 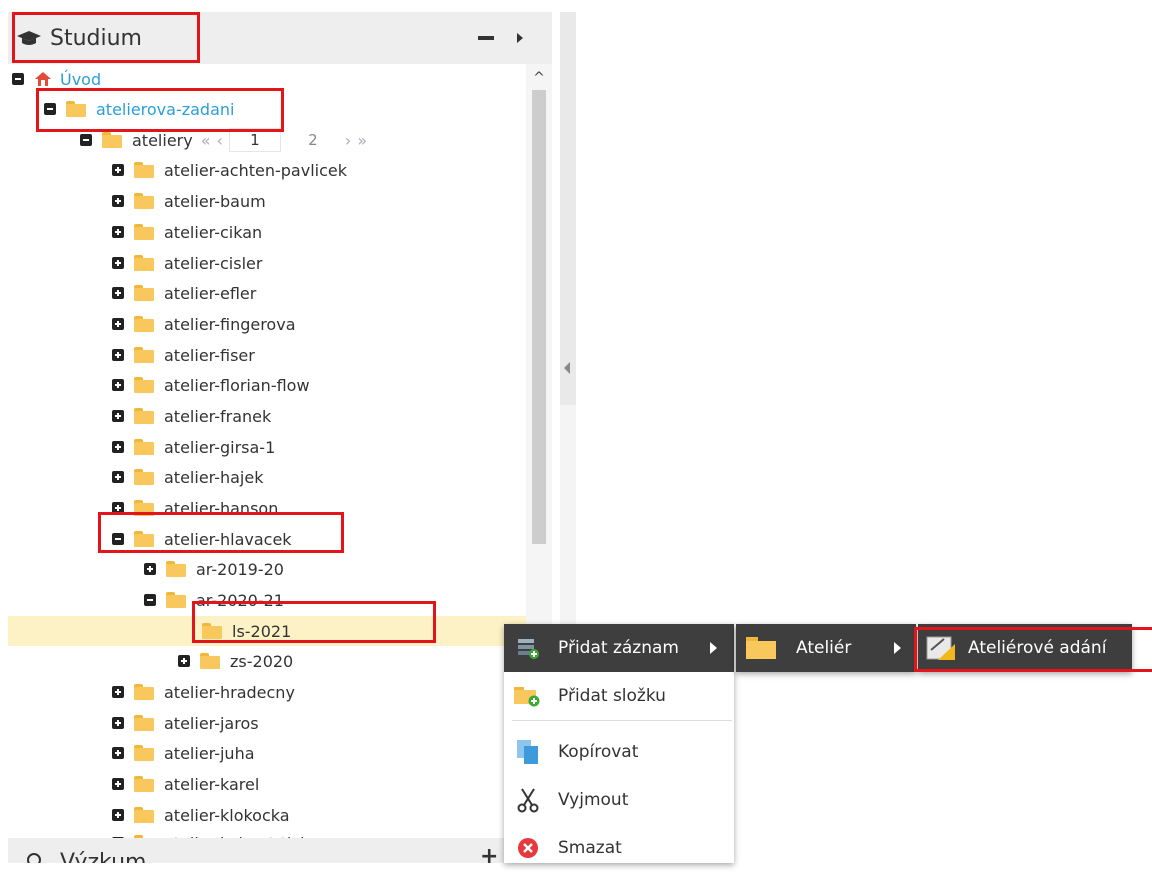 I want to click on expand-button, so click(x=520, y=38).